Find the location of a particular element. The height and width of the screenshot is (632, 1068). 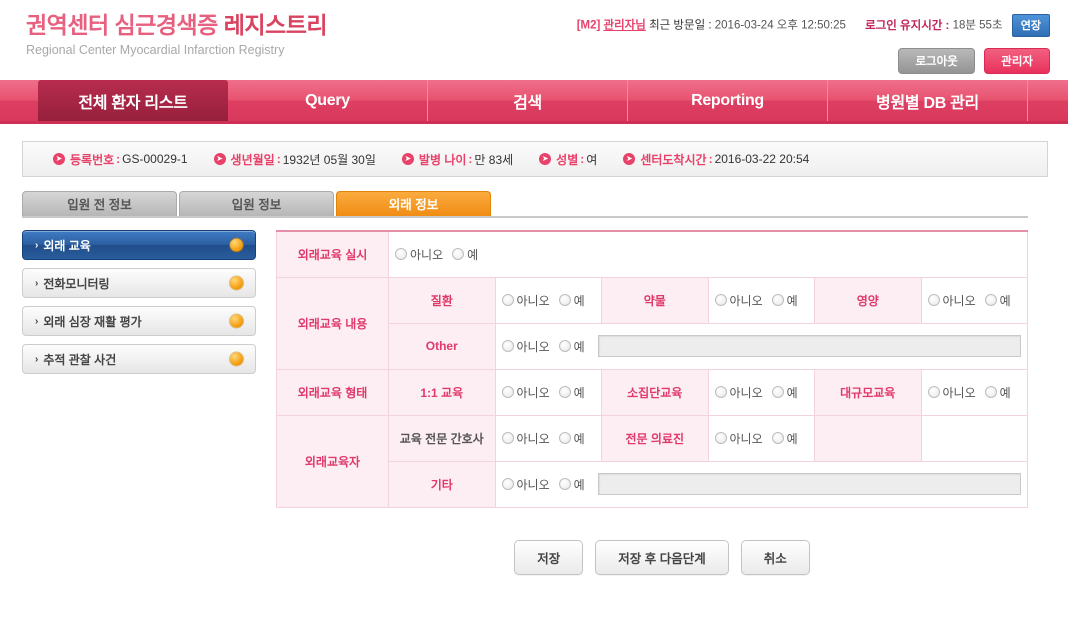

label-edu-content: 외래교육 내용 is located at coordinates (332, 323).